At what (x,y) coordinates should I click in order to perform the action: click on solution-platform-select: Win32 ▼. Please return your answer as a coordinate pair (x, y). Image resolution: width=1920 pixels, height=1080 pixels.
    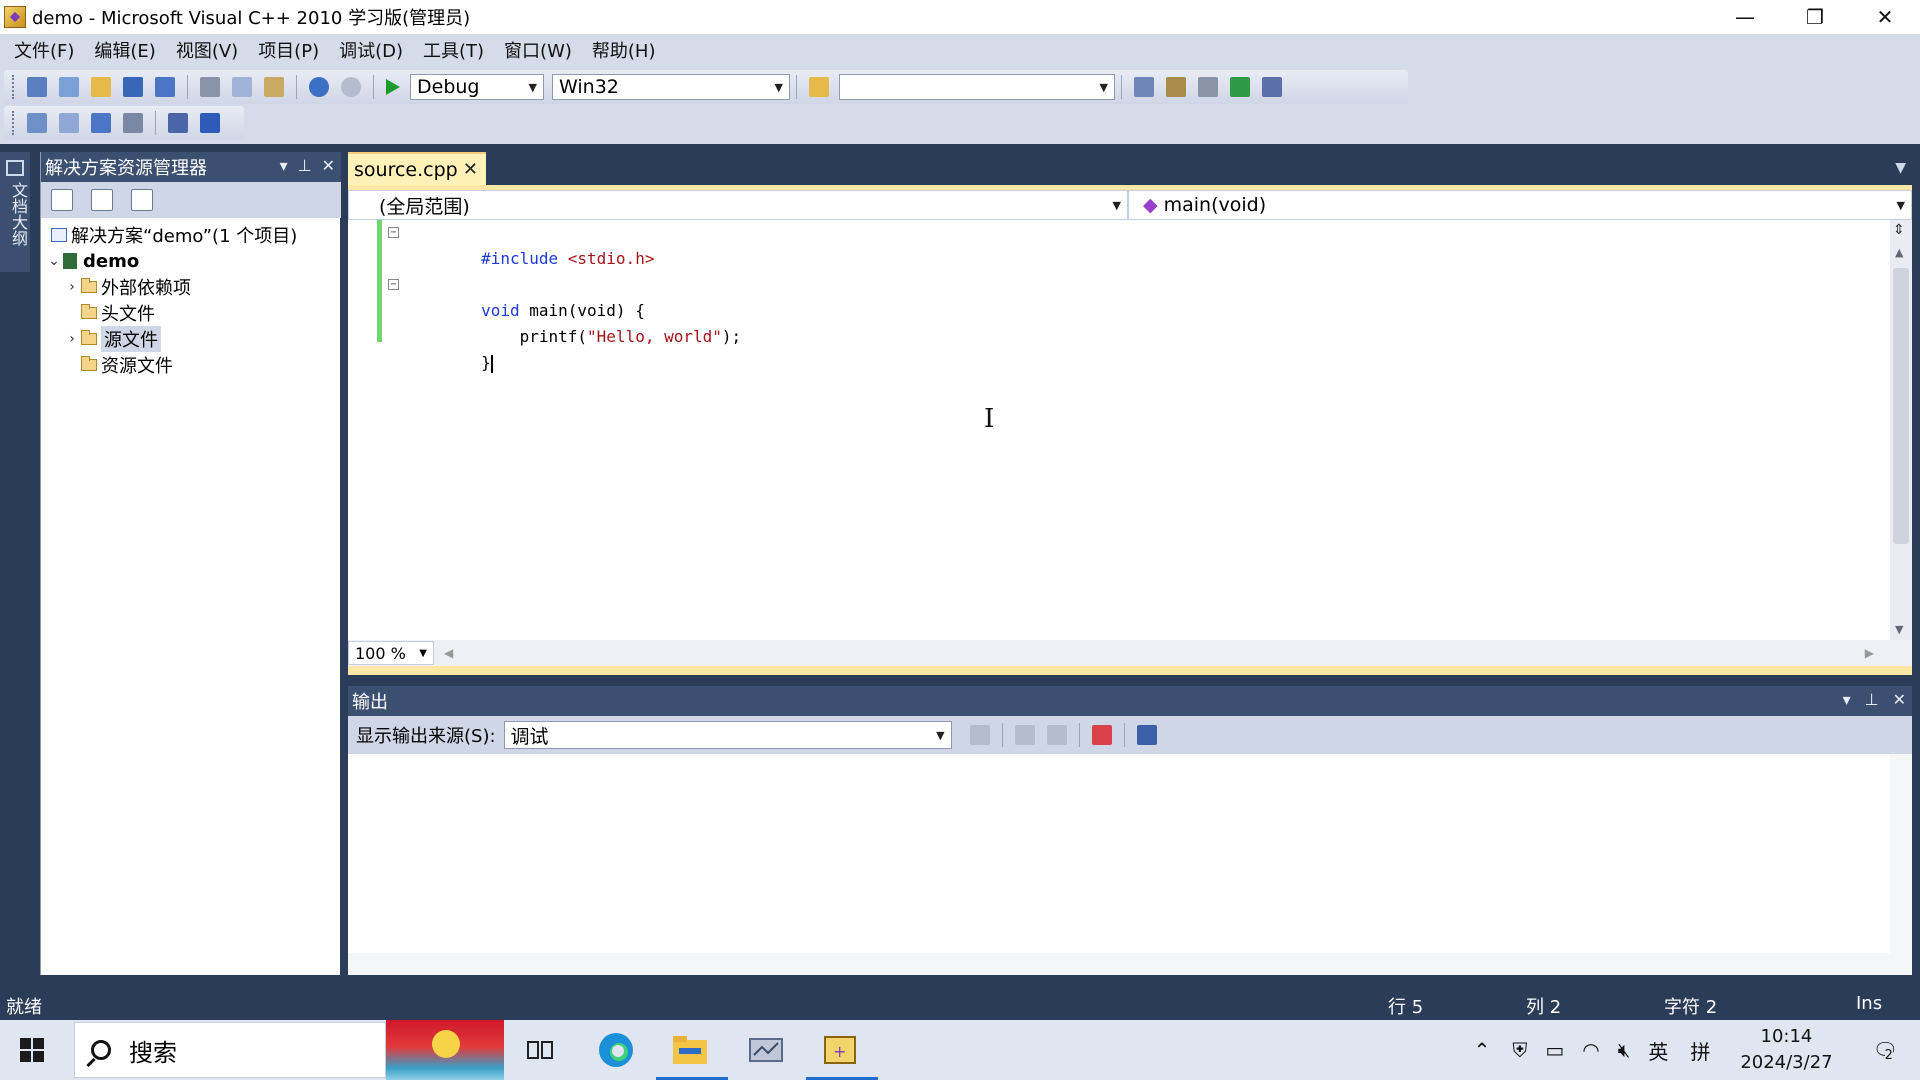
    Looking at the image, I should click on (671, 87).